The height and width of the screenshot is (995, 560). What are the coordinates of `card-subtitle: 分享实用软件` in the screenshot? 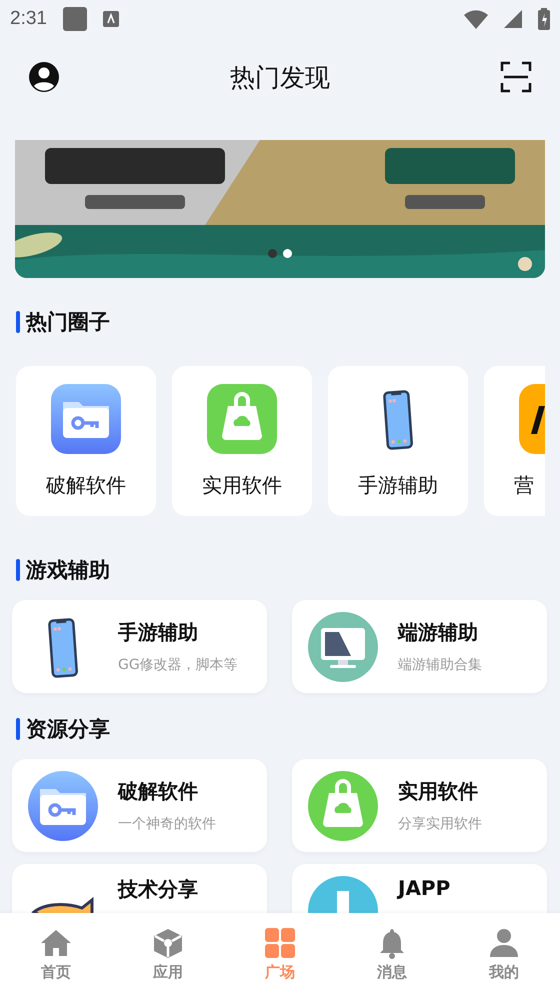 It's located at (440, 824).